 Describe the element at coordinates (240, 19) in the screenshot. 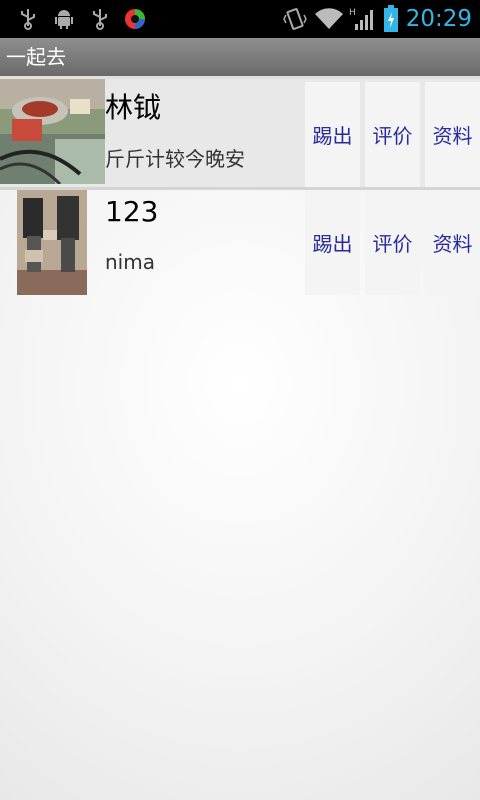

I see `status-bar: H 20:29` at that location.